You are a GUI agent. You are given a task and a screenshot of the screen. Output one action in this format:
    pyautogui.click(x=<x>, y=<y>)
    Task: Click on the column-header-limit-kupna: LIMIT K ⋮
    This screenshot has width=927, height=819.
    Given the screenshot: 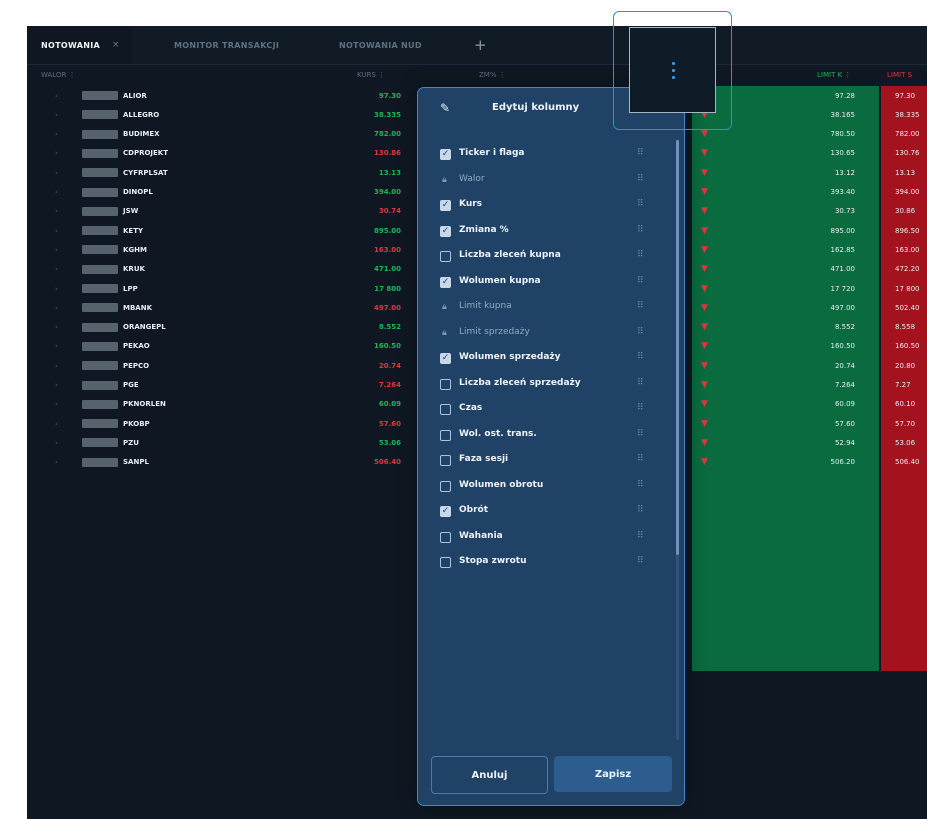 What is the action you would take?
    pyautogui.click(x=834, y=75)
    